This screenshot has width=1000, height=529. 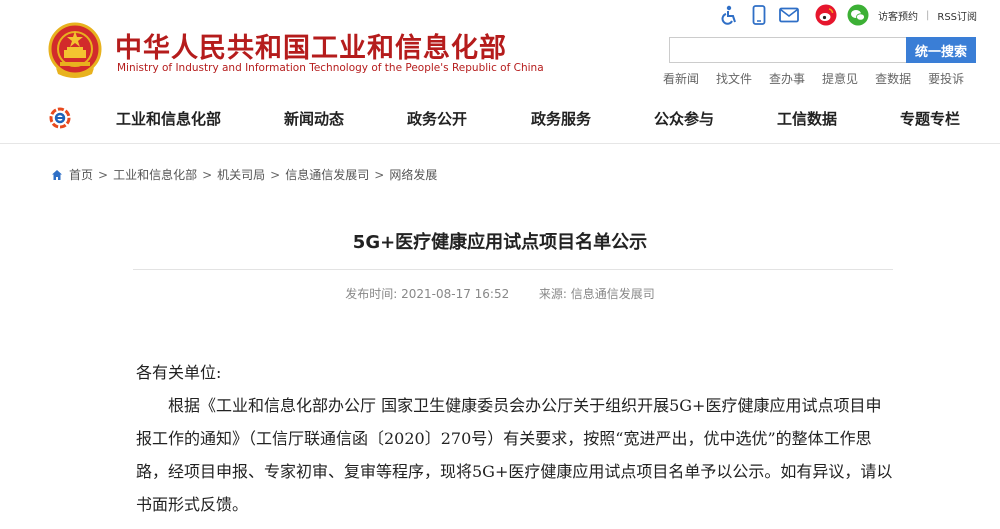 I want to click on quick-link-feedback: 提意见, so click(x=840, y=78).